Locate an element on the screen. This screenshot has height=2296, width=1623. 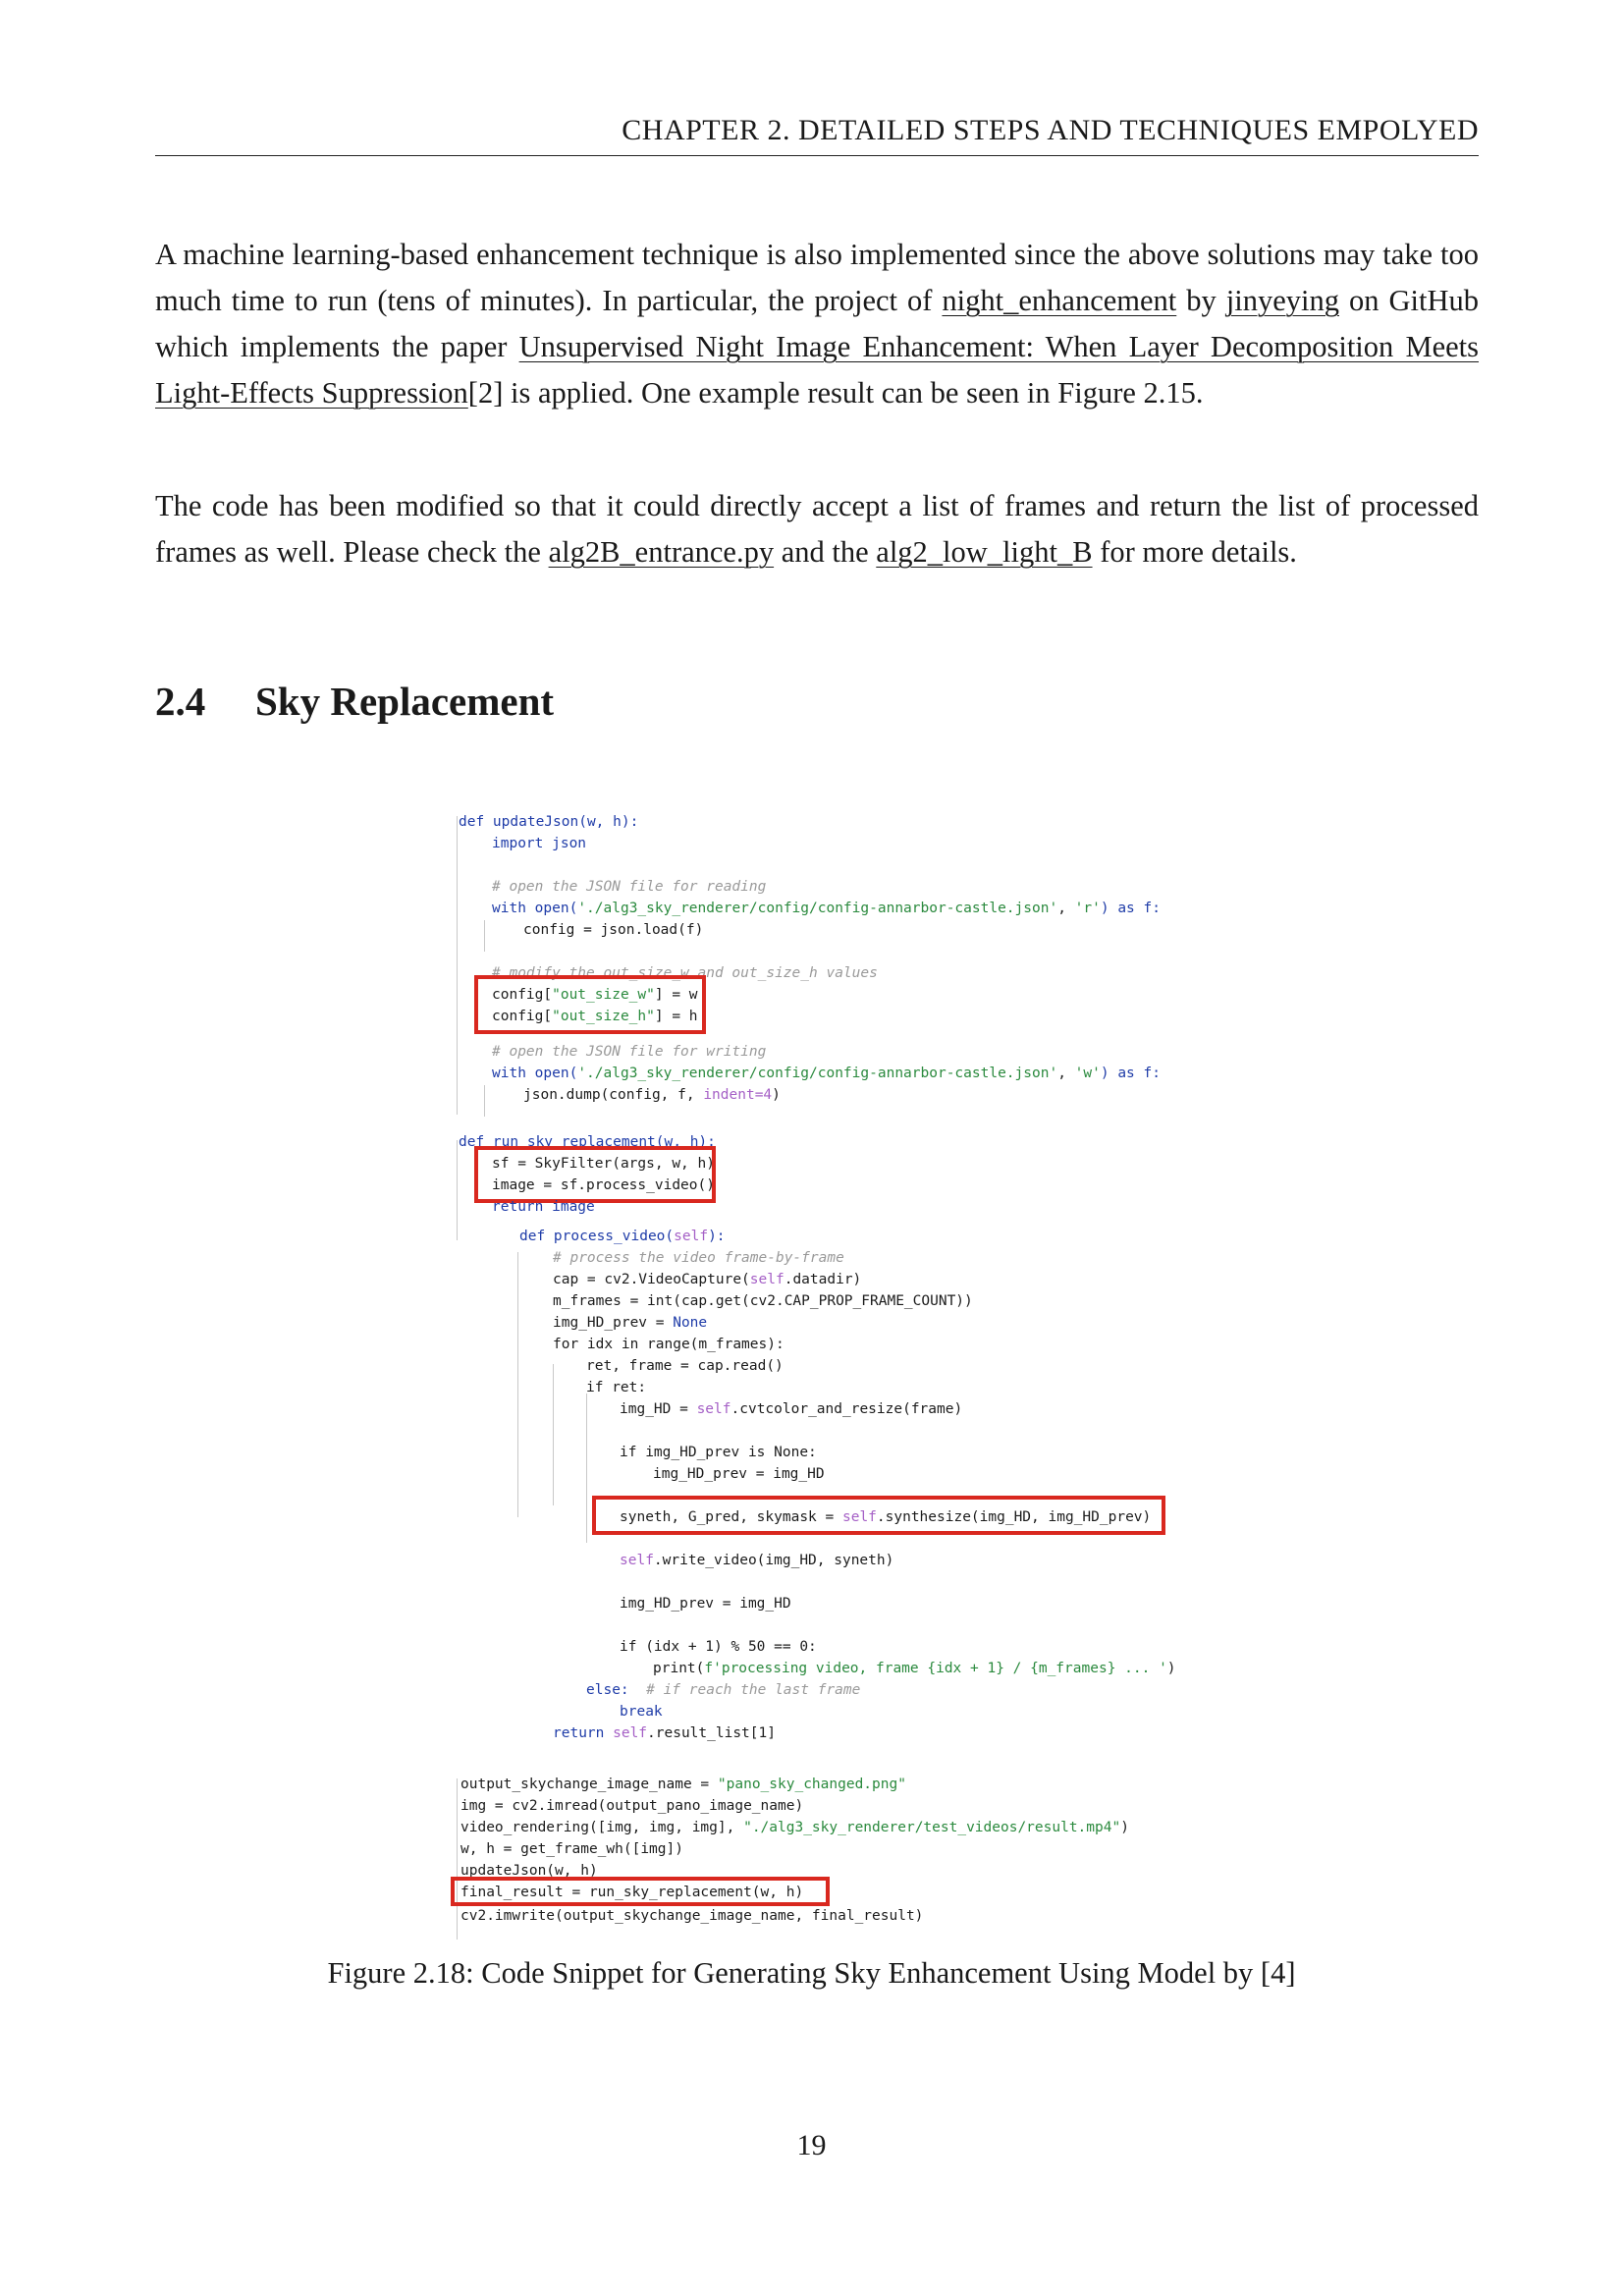
code-line: json.dump(config, f, indent=4) is located at coordinates (652, 1095).